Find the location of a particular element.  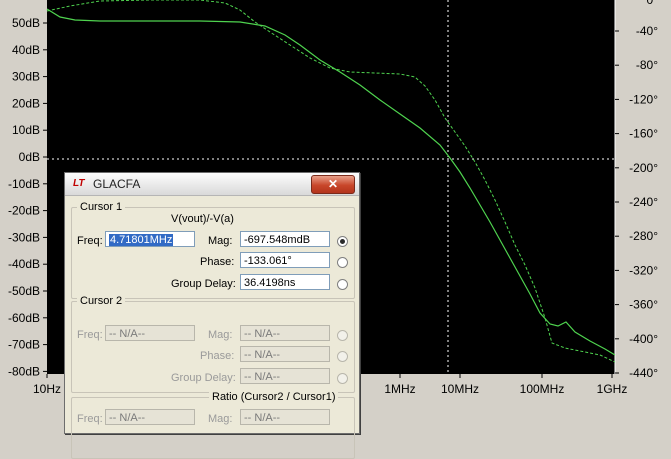

y-left-tick-label: -70dB is located at coordinates (24, 345).